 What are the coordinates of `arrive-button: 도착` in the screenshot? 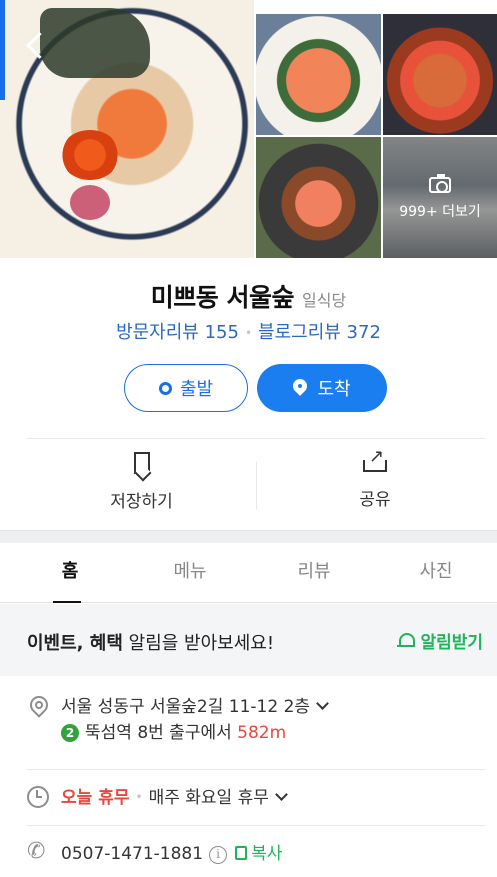 It's located at (322, 388).